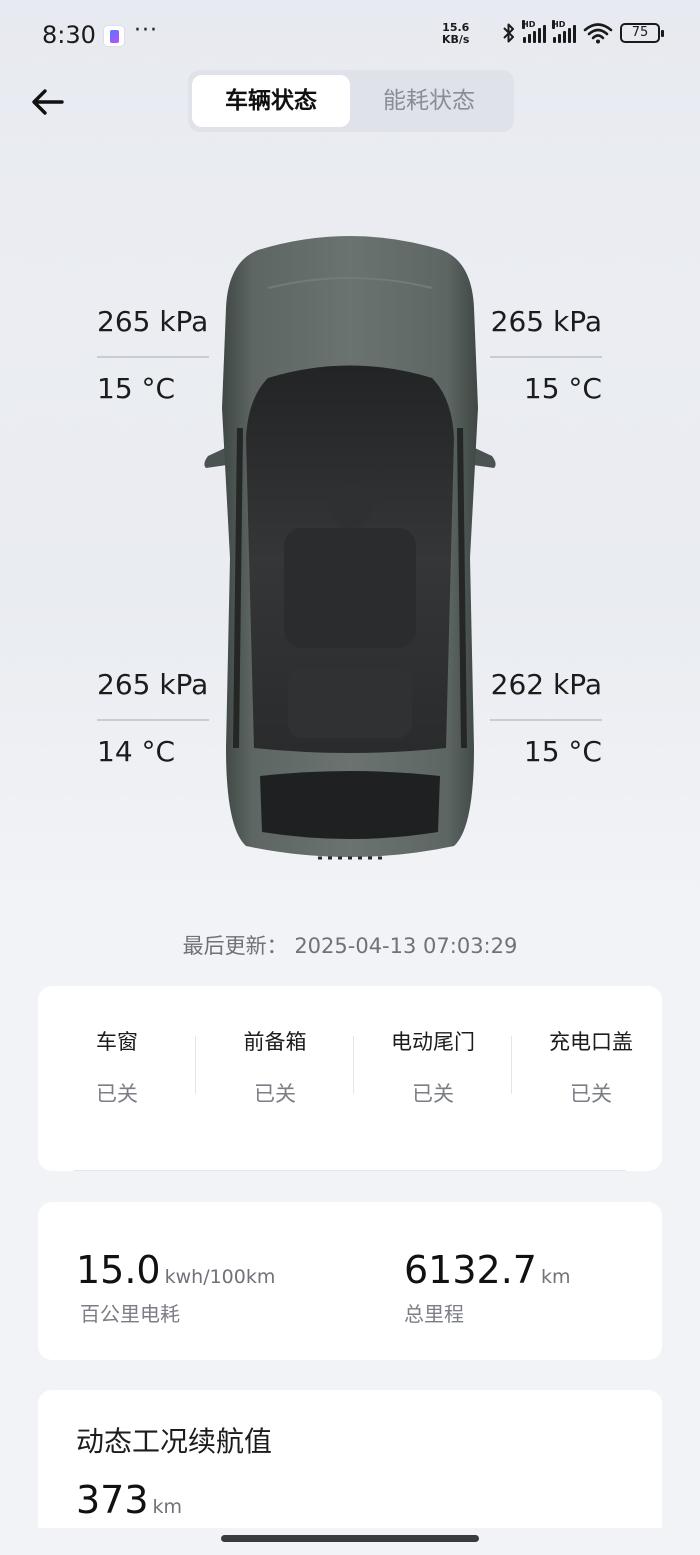 The image size is (700, 1555). What do you see at coordinates (591, 1067) in the screenshot?
I see `status-charge-port: 充电口盖 已关` at bounding box center [591, 1067].